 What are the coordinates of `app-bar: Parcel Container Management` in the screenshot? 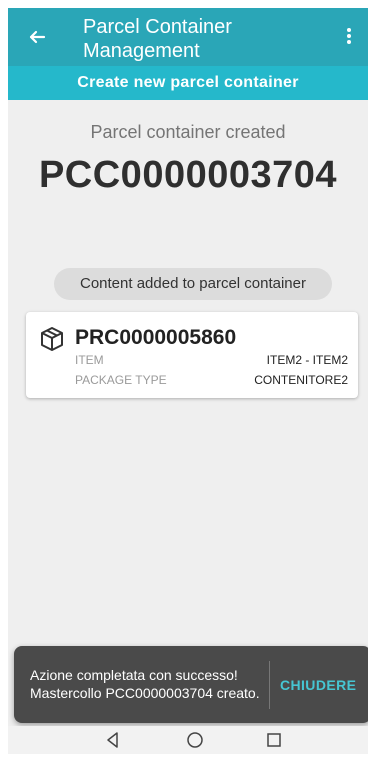 It's located at (188, 37).